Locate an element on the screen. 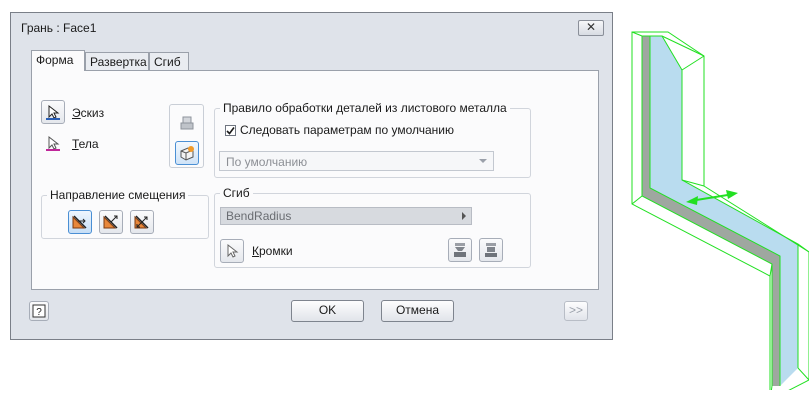 The height and width of the screenshot is (404, 809). edges-label: Кромки is located at coordinates (272, 251).